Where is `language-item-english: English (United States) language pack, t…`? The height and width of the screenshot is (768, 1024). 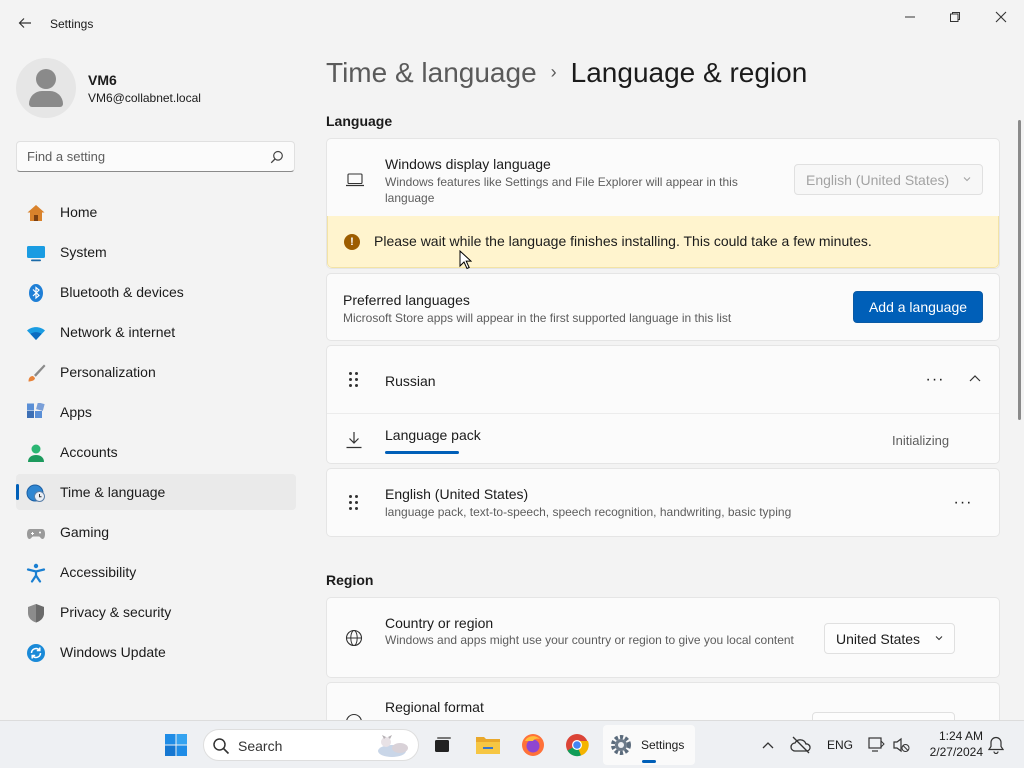 language-item-english: English (United States) language pack, t… is located at coordinates (663, 502).